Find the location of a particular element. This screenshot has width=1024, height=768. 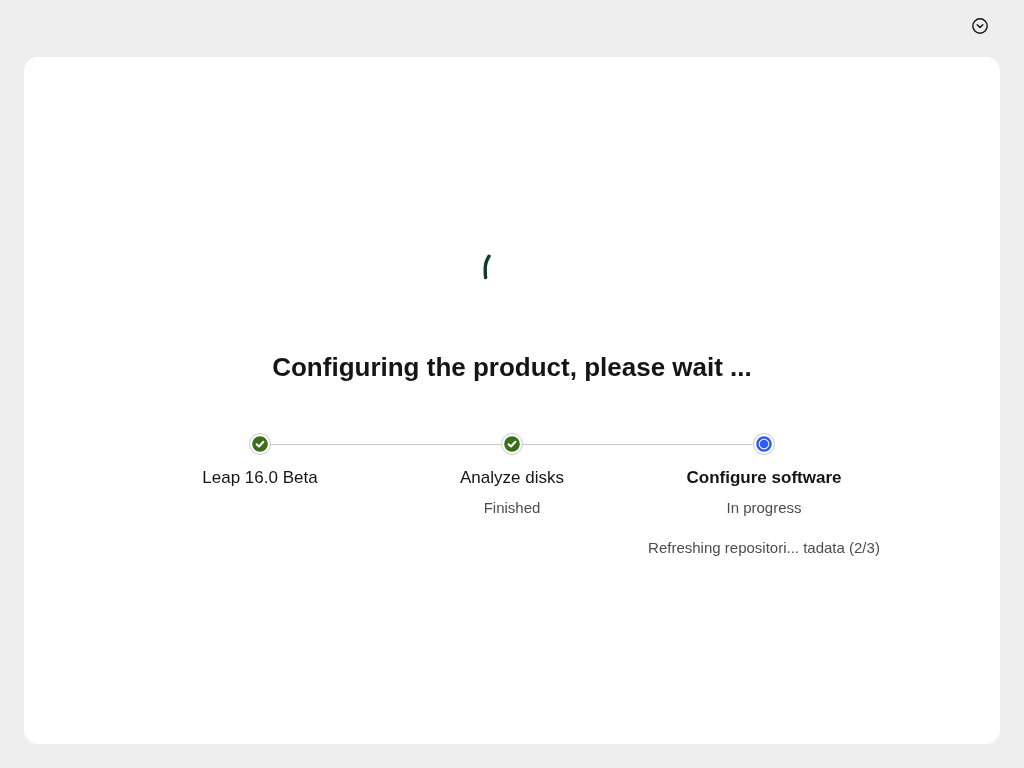

step-title: Configure software is located at coordinates (764, 478).